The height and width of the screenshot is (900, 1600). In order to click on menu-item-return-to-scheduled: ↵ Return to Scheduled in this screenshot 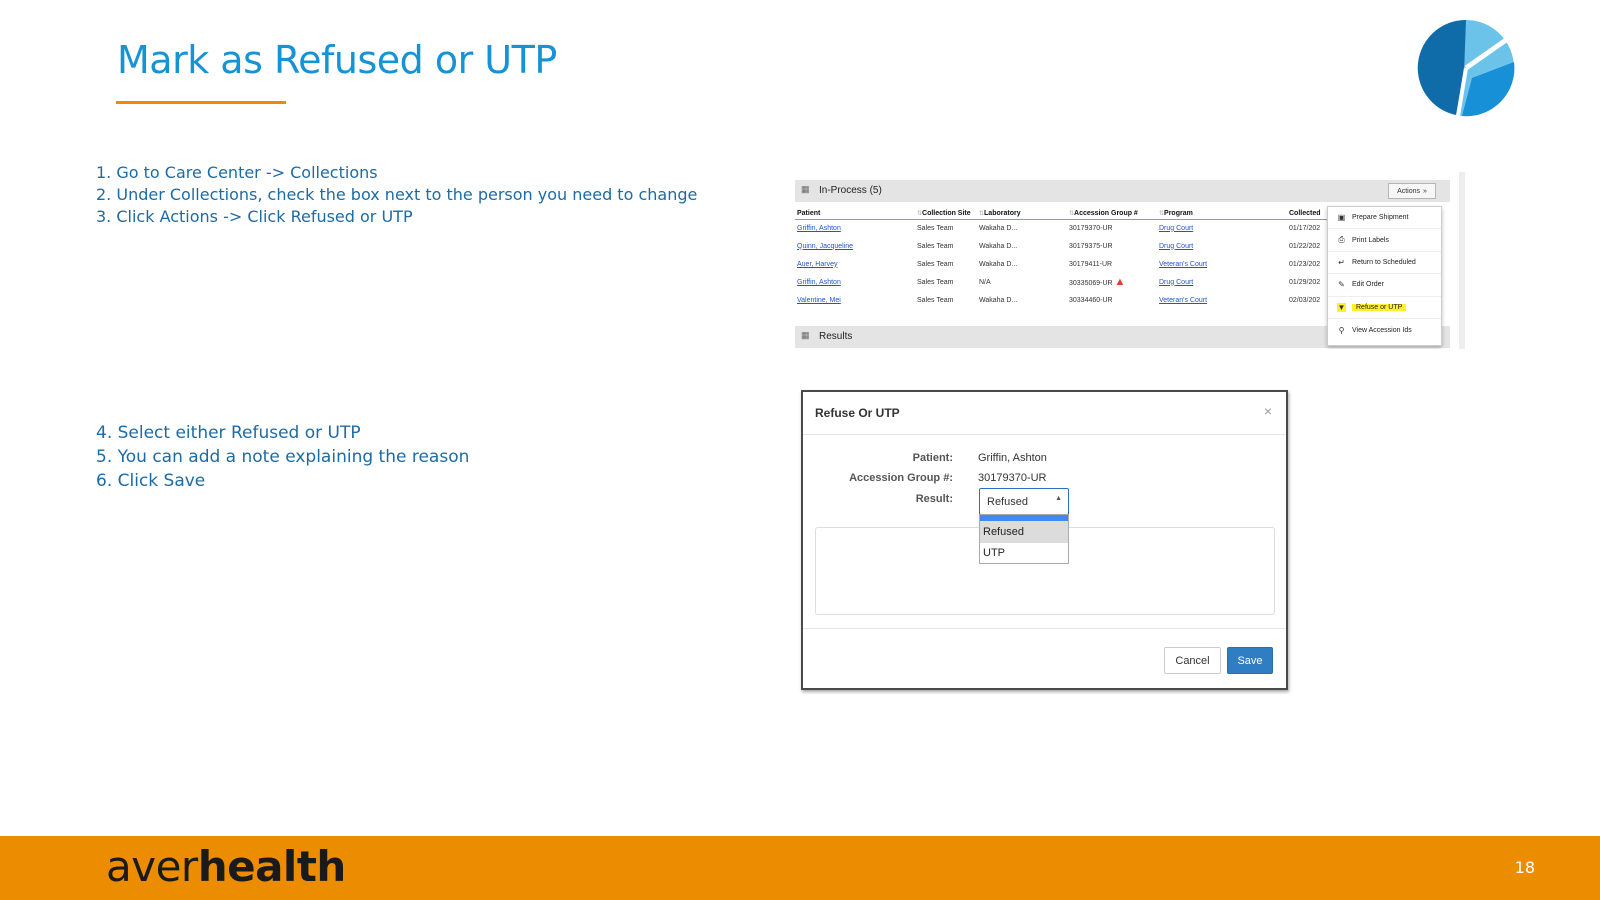, I will do `click(1384, 263)`.